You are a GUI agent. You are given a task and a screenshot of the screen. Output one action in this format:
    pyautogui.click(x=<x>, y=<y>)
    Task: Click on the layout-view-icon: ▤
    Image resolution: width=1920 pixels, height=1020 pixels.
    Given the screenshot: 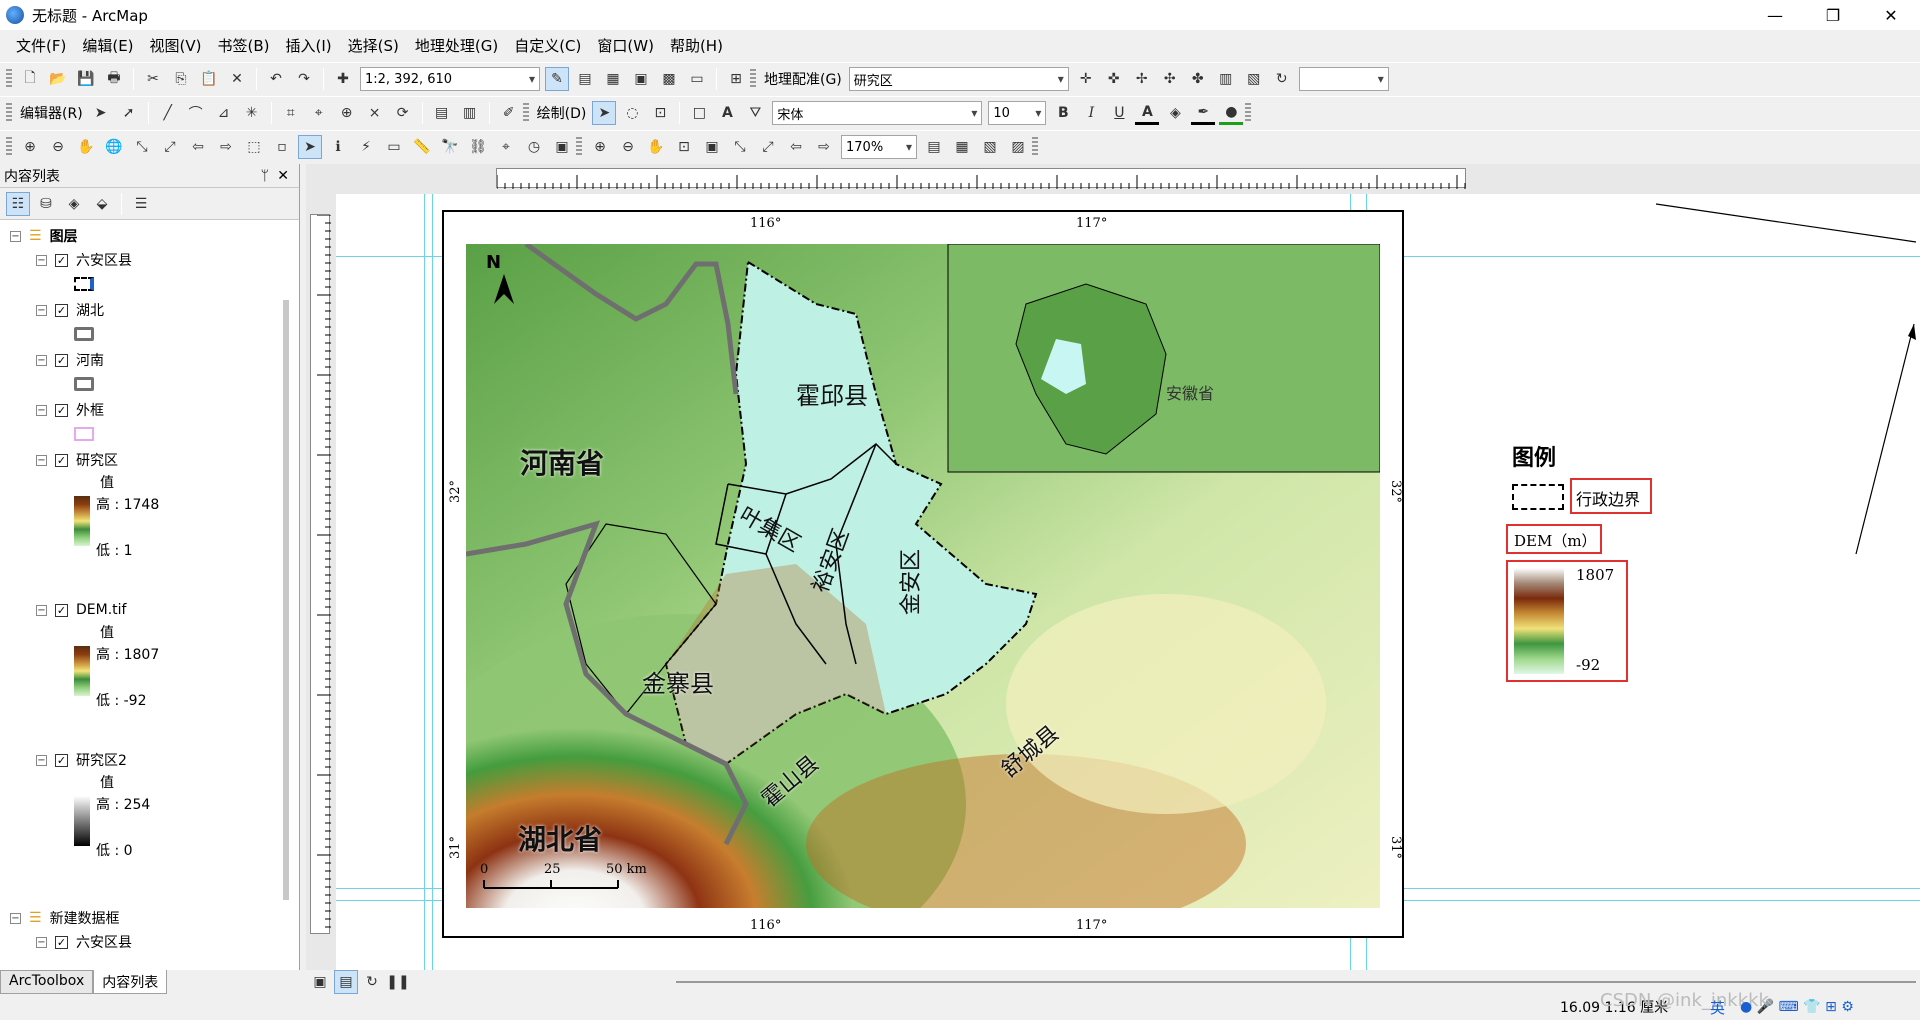 What is the action you would take?
    pyautogui.click(x=346, y=982)
    